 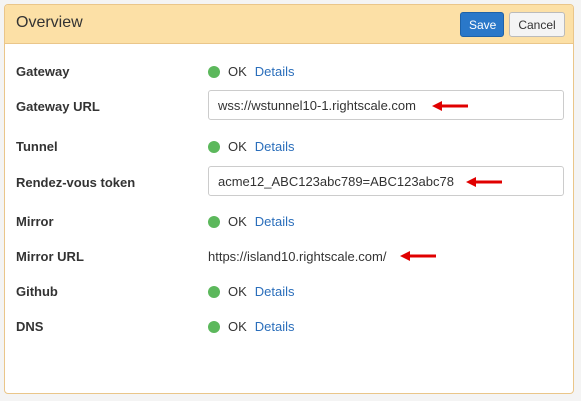 What do you see at coordinates (275, 221) in the screenshot?
I see `mirror-details-link: Details` at bounding box center [275, 221].